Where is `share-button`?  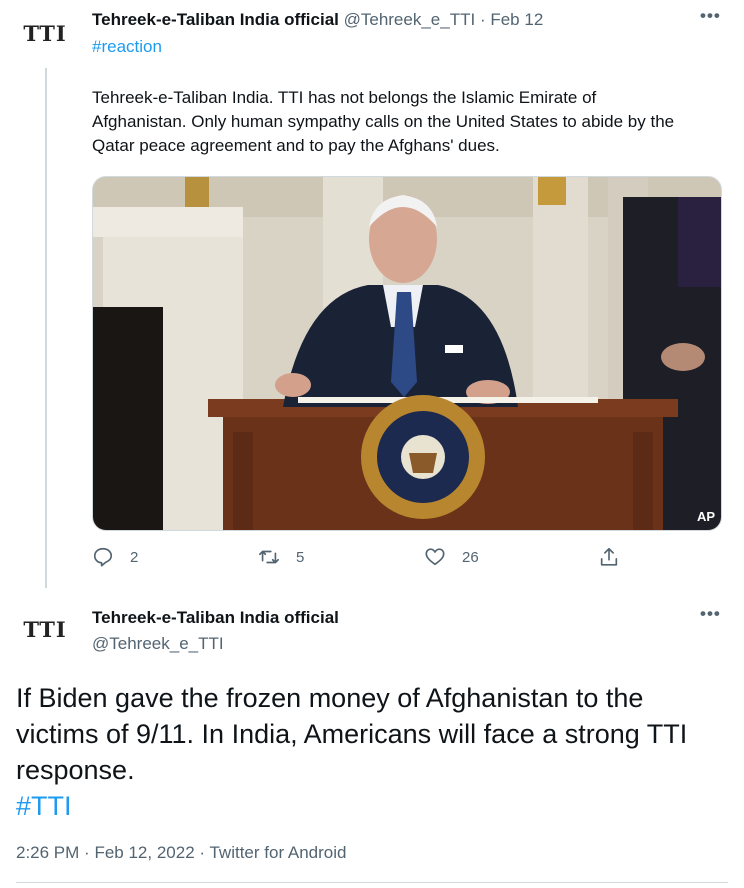 share-button is located at coordinates (609, 557).